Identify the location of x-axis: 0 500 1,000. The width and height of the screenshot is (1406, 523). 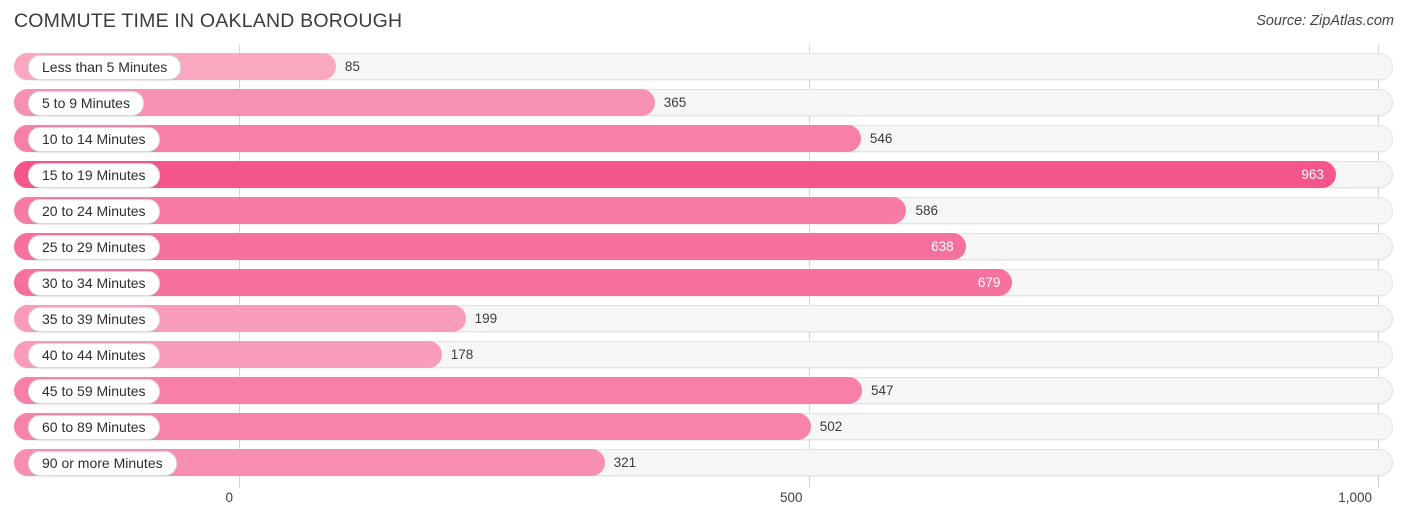
(703, 505).